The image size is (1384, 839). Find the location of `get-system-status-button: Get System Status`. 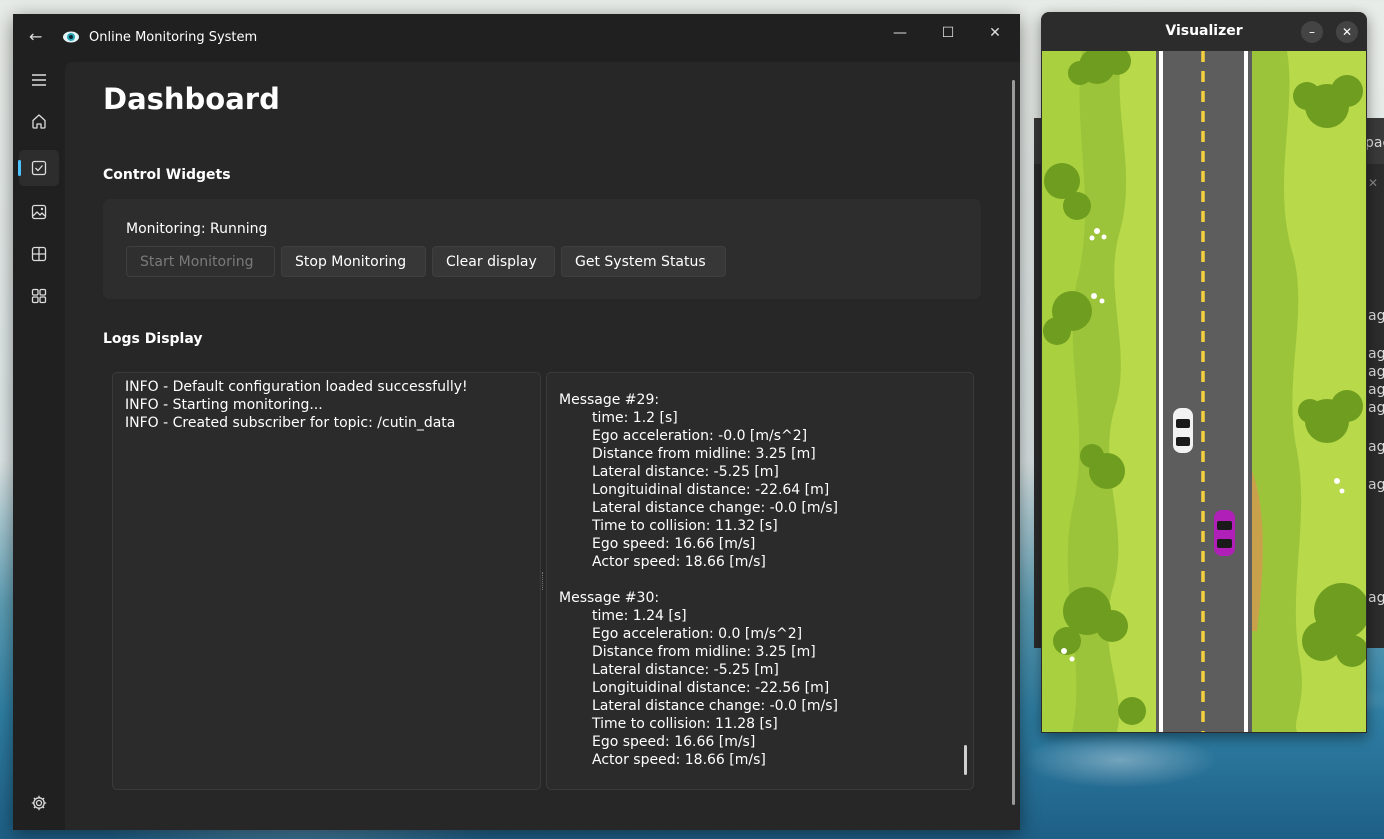

get-system-status-button: Get System Status is located at coordinates (643, 261).